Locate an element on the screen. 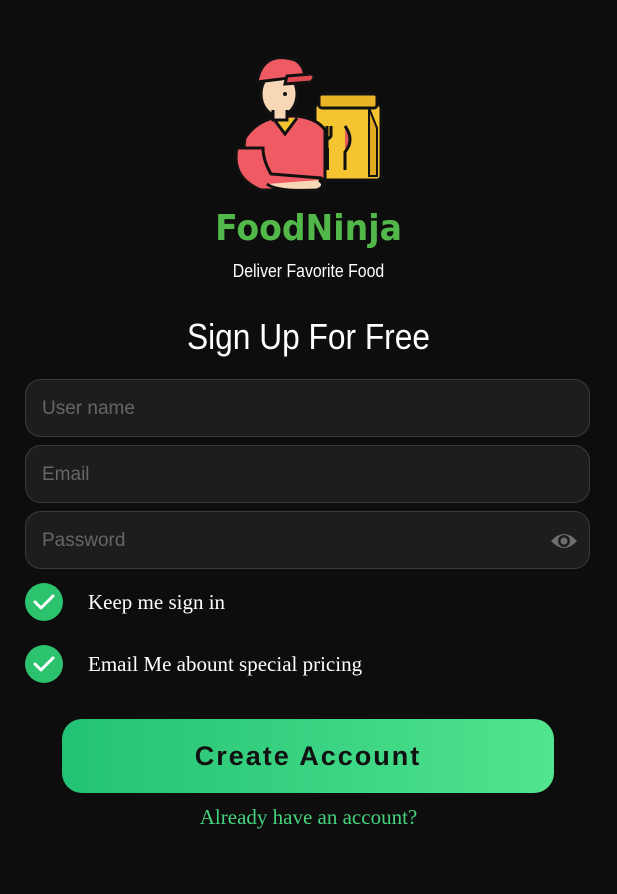 Image resolution: width=617 pixels, height=894 pixels. create-account-label: Create Account is located at coordinates (308, 755).